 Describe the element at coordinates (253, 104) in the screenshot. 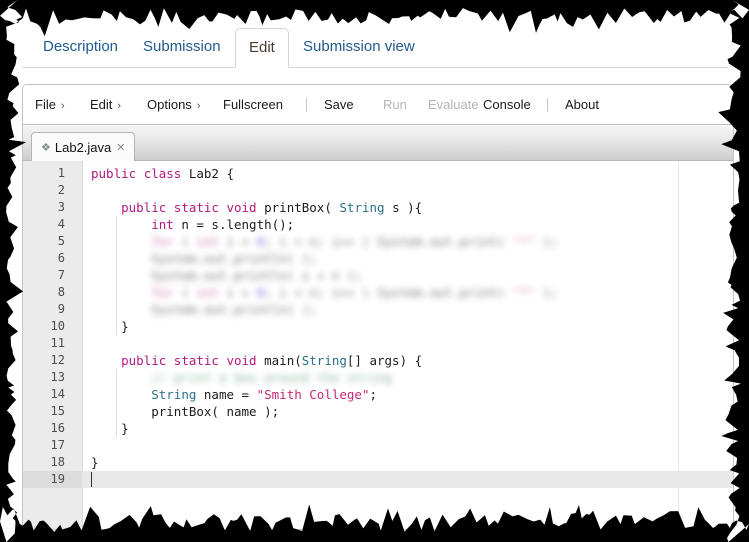

I see `menu-item-fullscreen: Fullscreen` at that location.